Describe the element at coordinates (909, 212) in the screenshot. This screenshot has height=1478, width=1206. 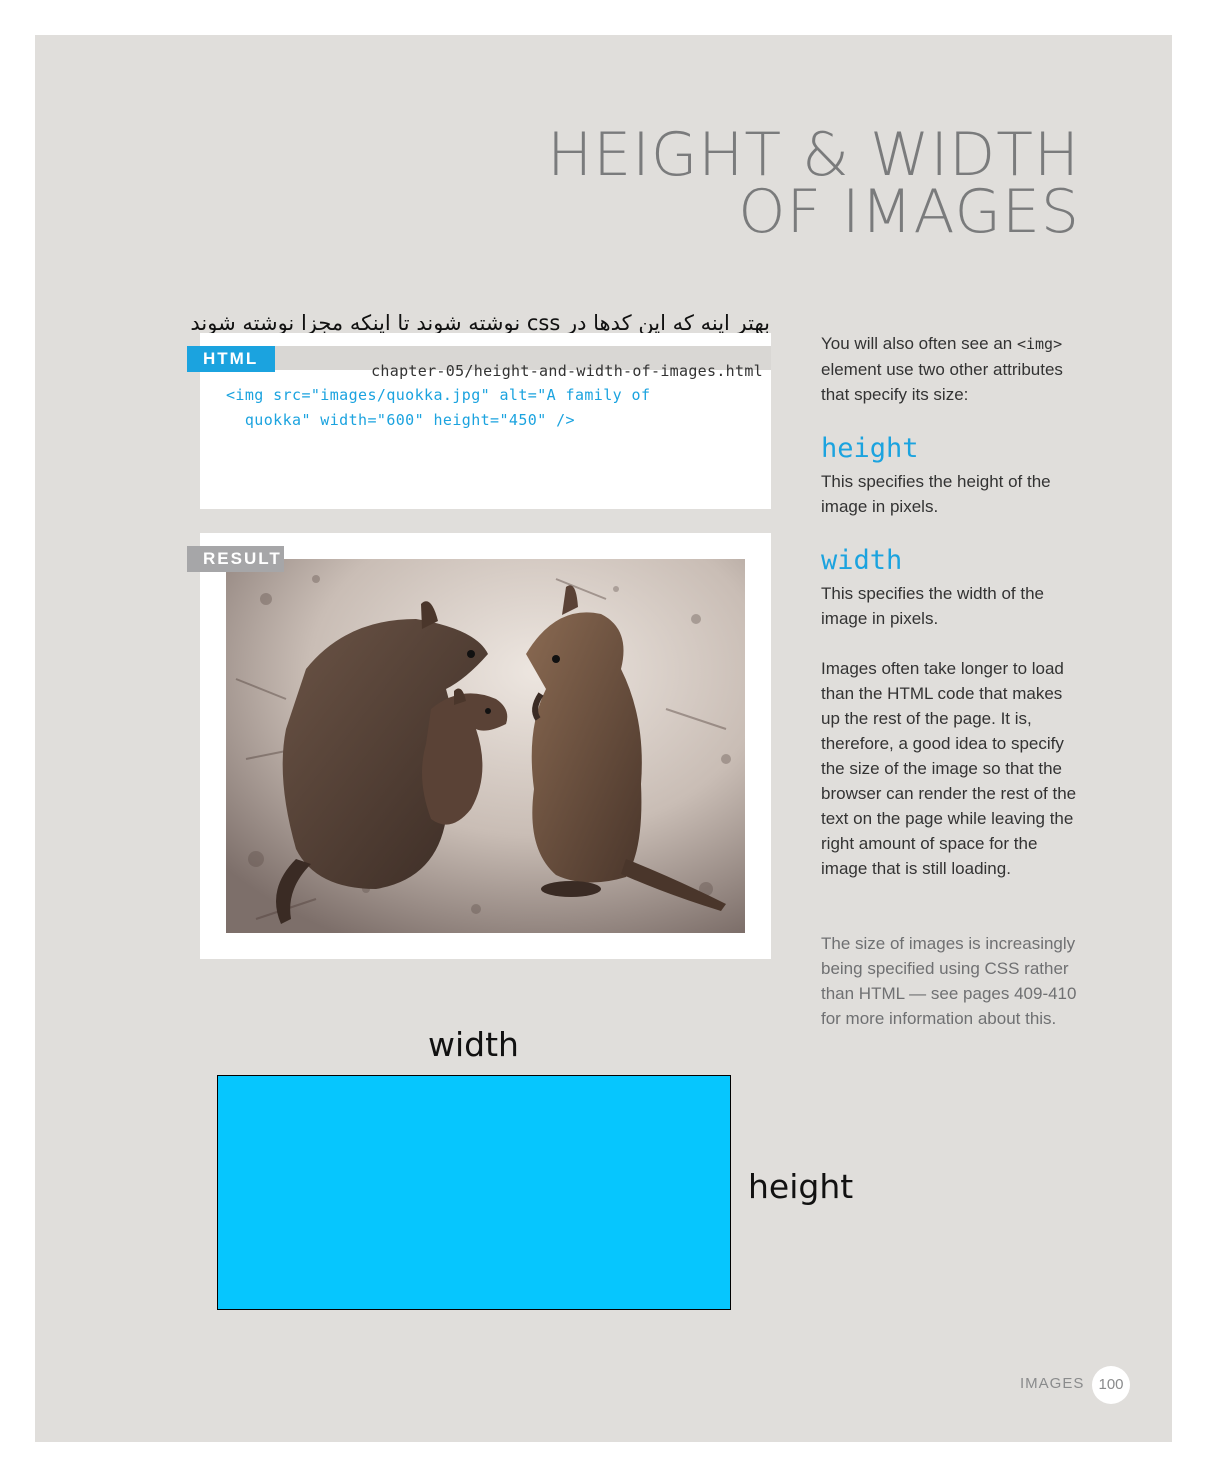
I see `title-line-2: OF IMAGES` at that location.